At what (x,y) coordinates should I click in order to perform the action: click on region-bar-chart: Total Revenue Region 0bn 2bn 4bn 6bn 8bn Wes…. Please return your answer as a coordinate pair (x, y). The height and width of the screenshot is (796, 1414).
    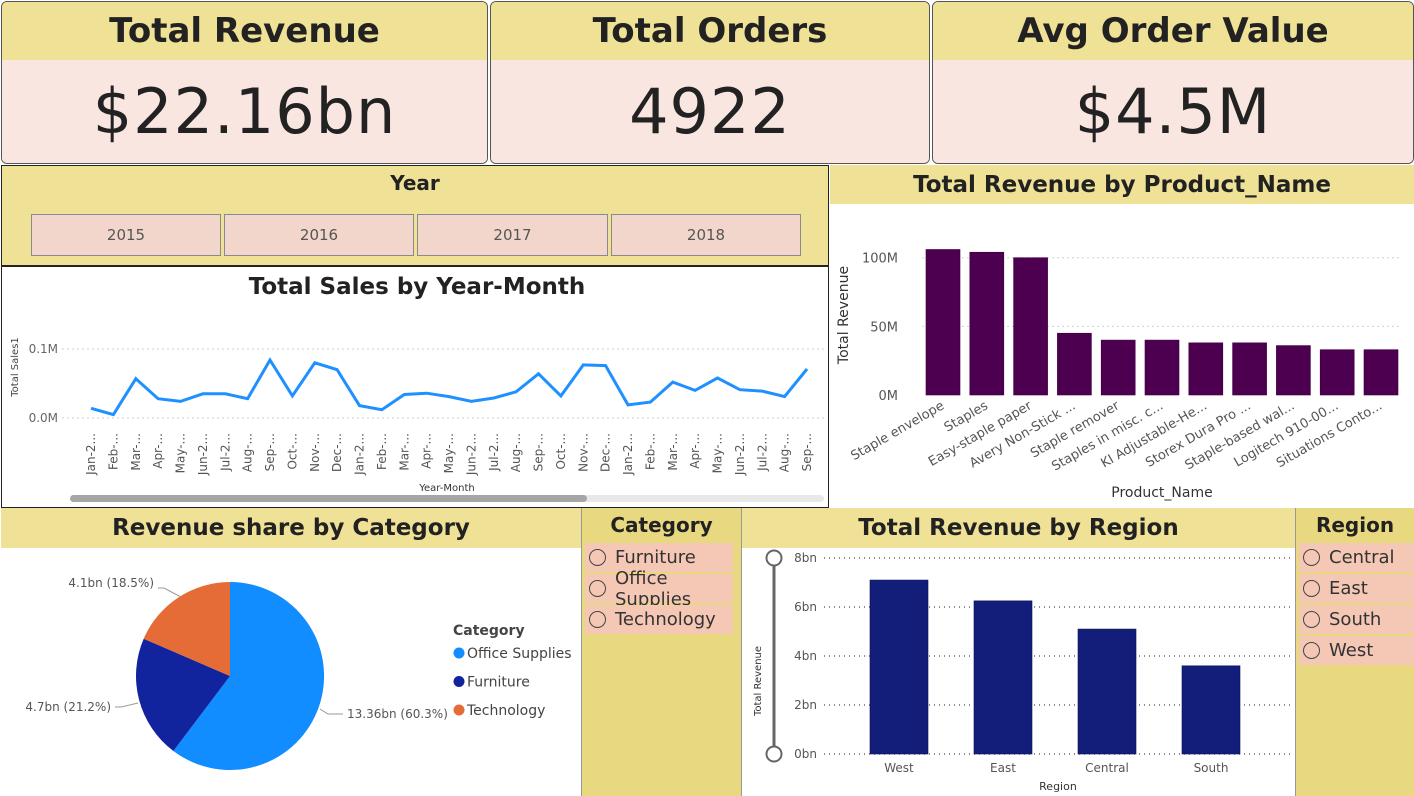
    Looking at the image, I should click on (1021, 671).